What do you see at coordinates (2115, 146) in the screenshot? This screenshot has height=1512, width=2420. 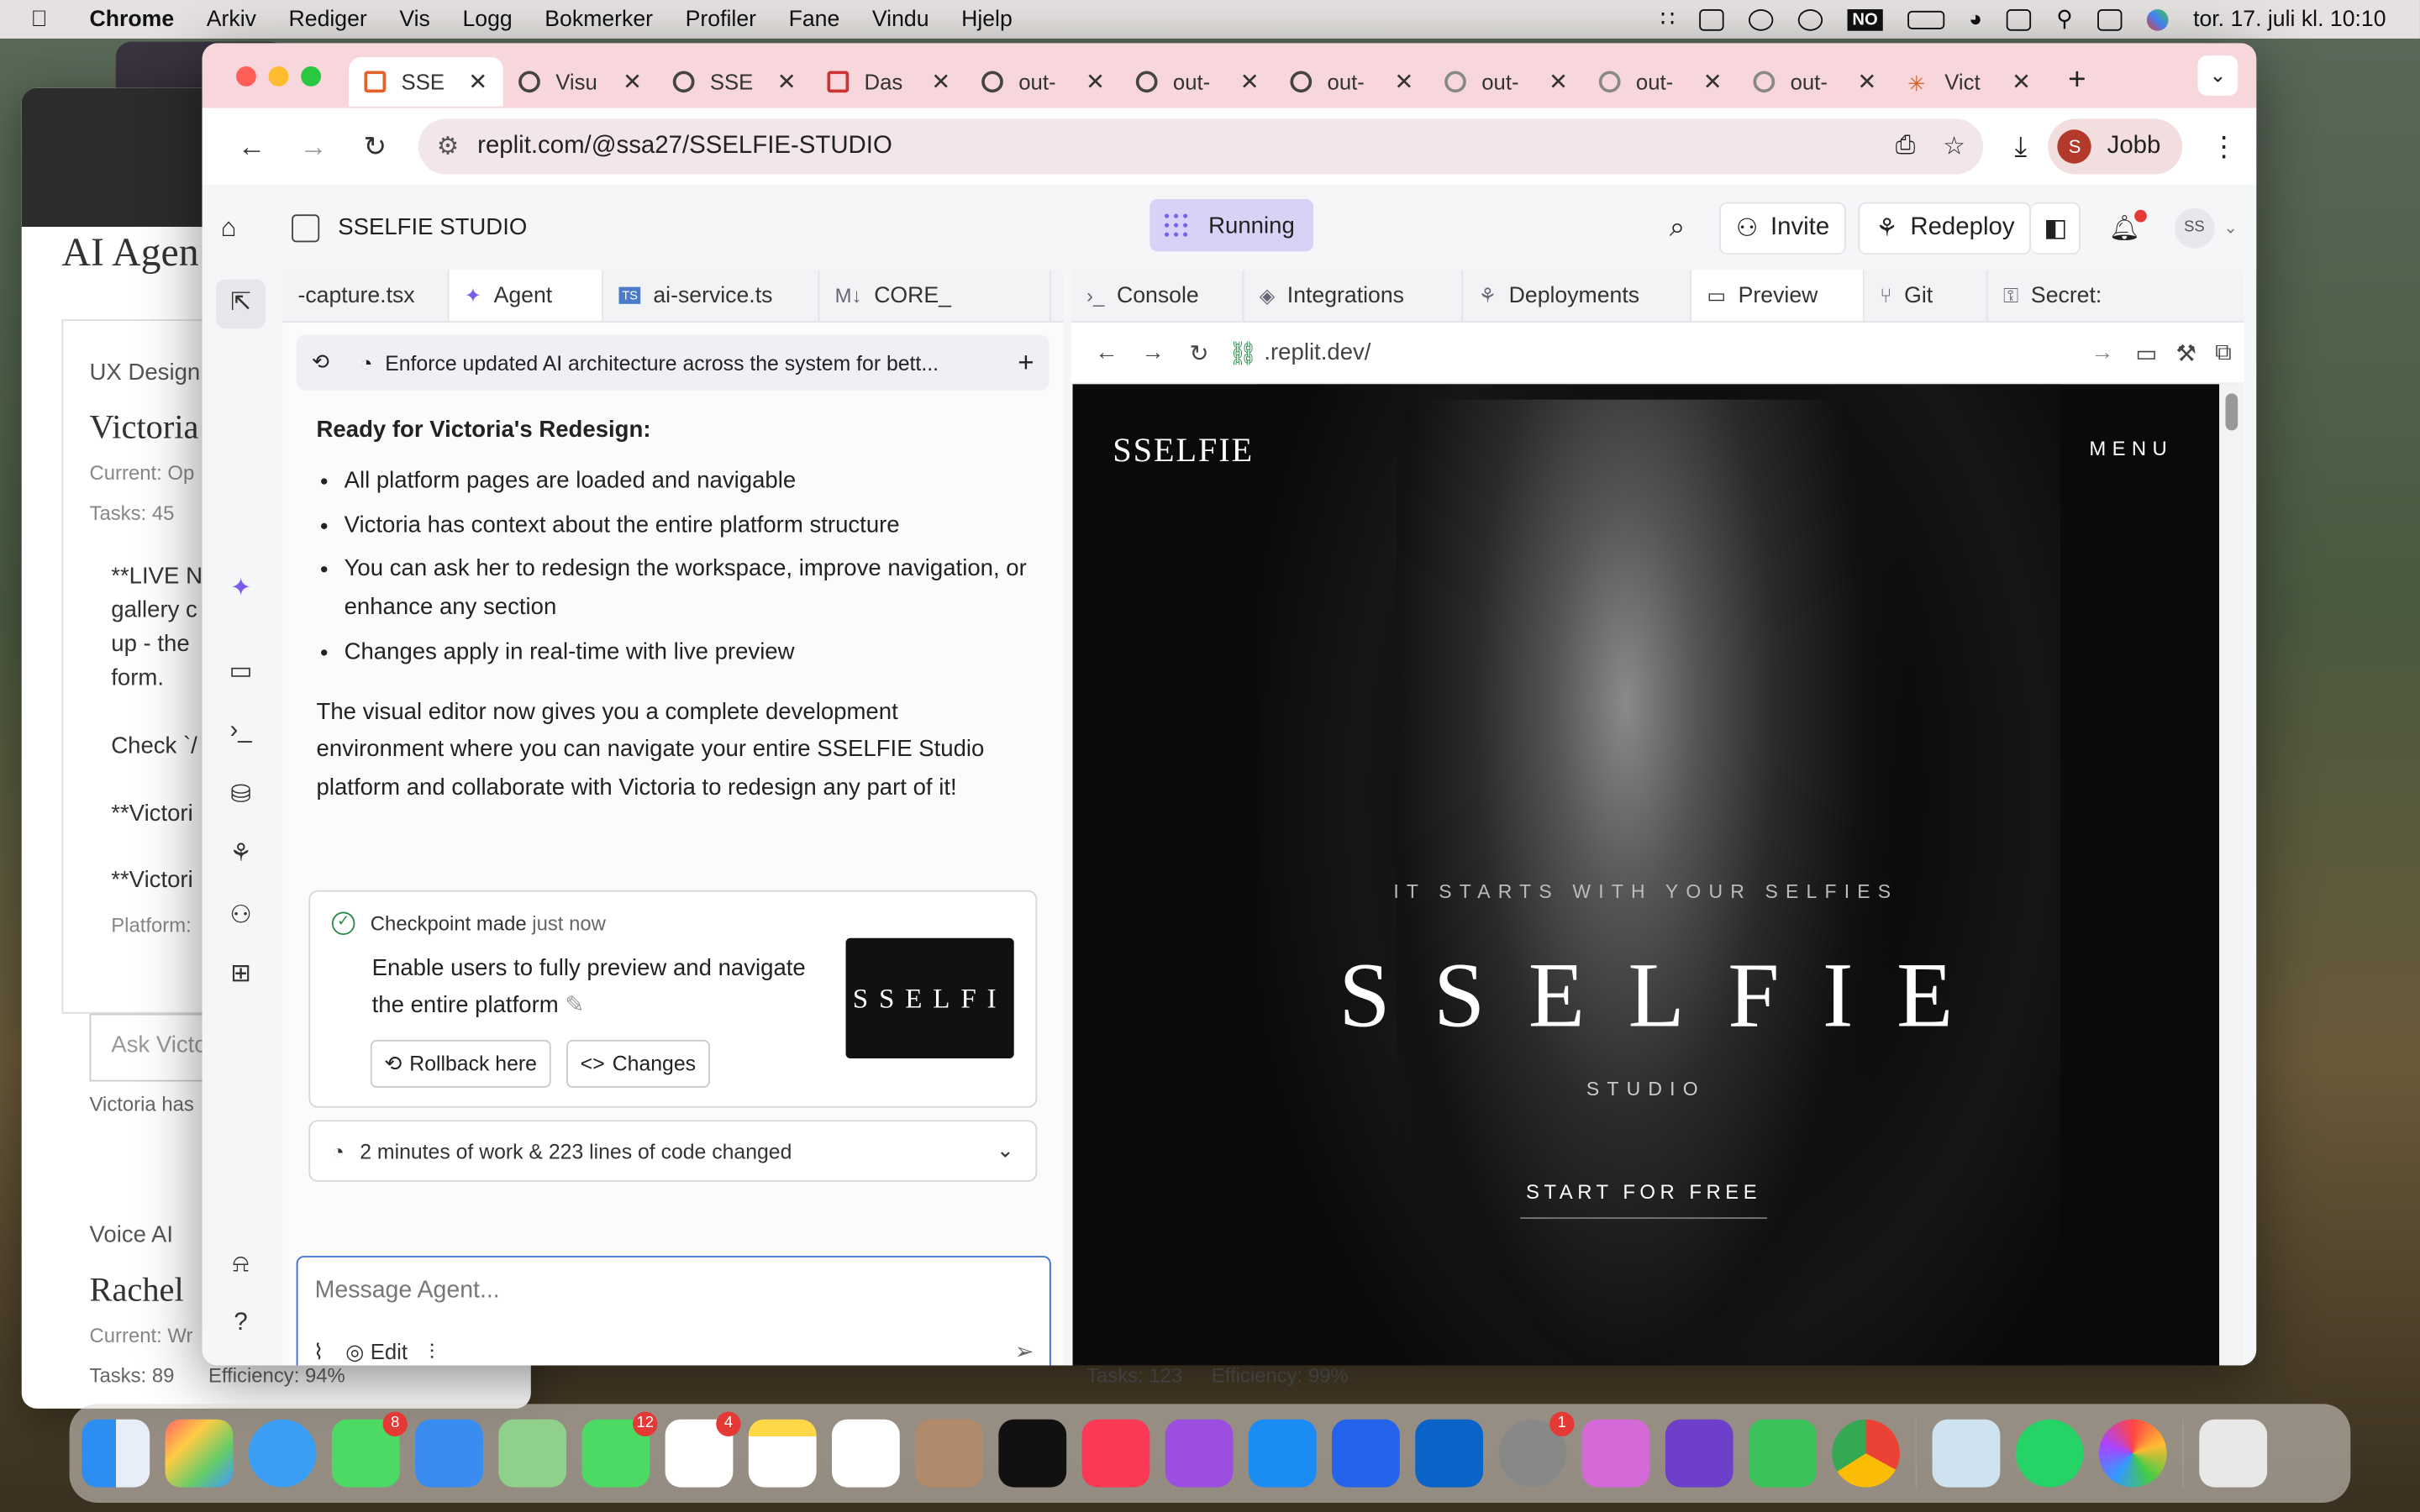 I see `profile-button: S Jobb` at bounding box center [2115, 146].